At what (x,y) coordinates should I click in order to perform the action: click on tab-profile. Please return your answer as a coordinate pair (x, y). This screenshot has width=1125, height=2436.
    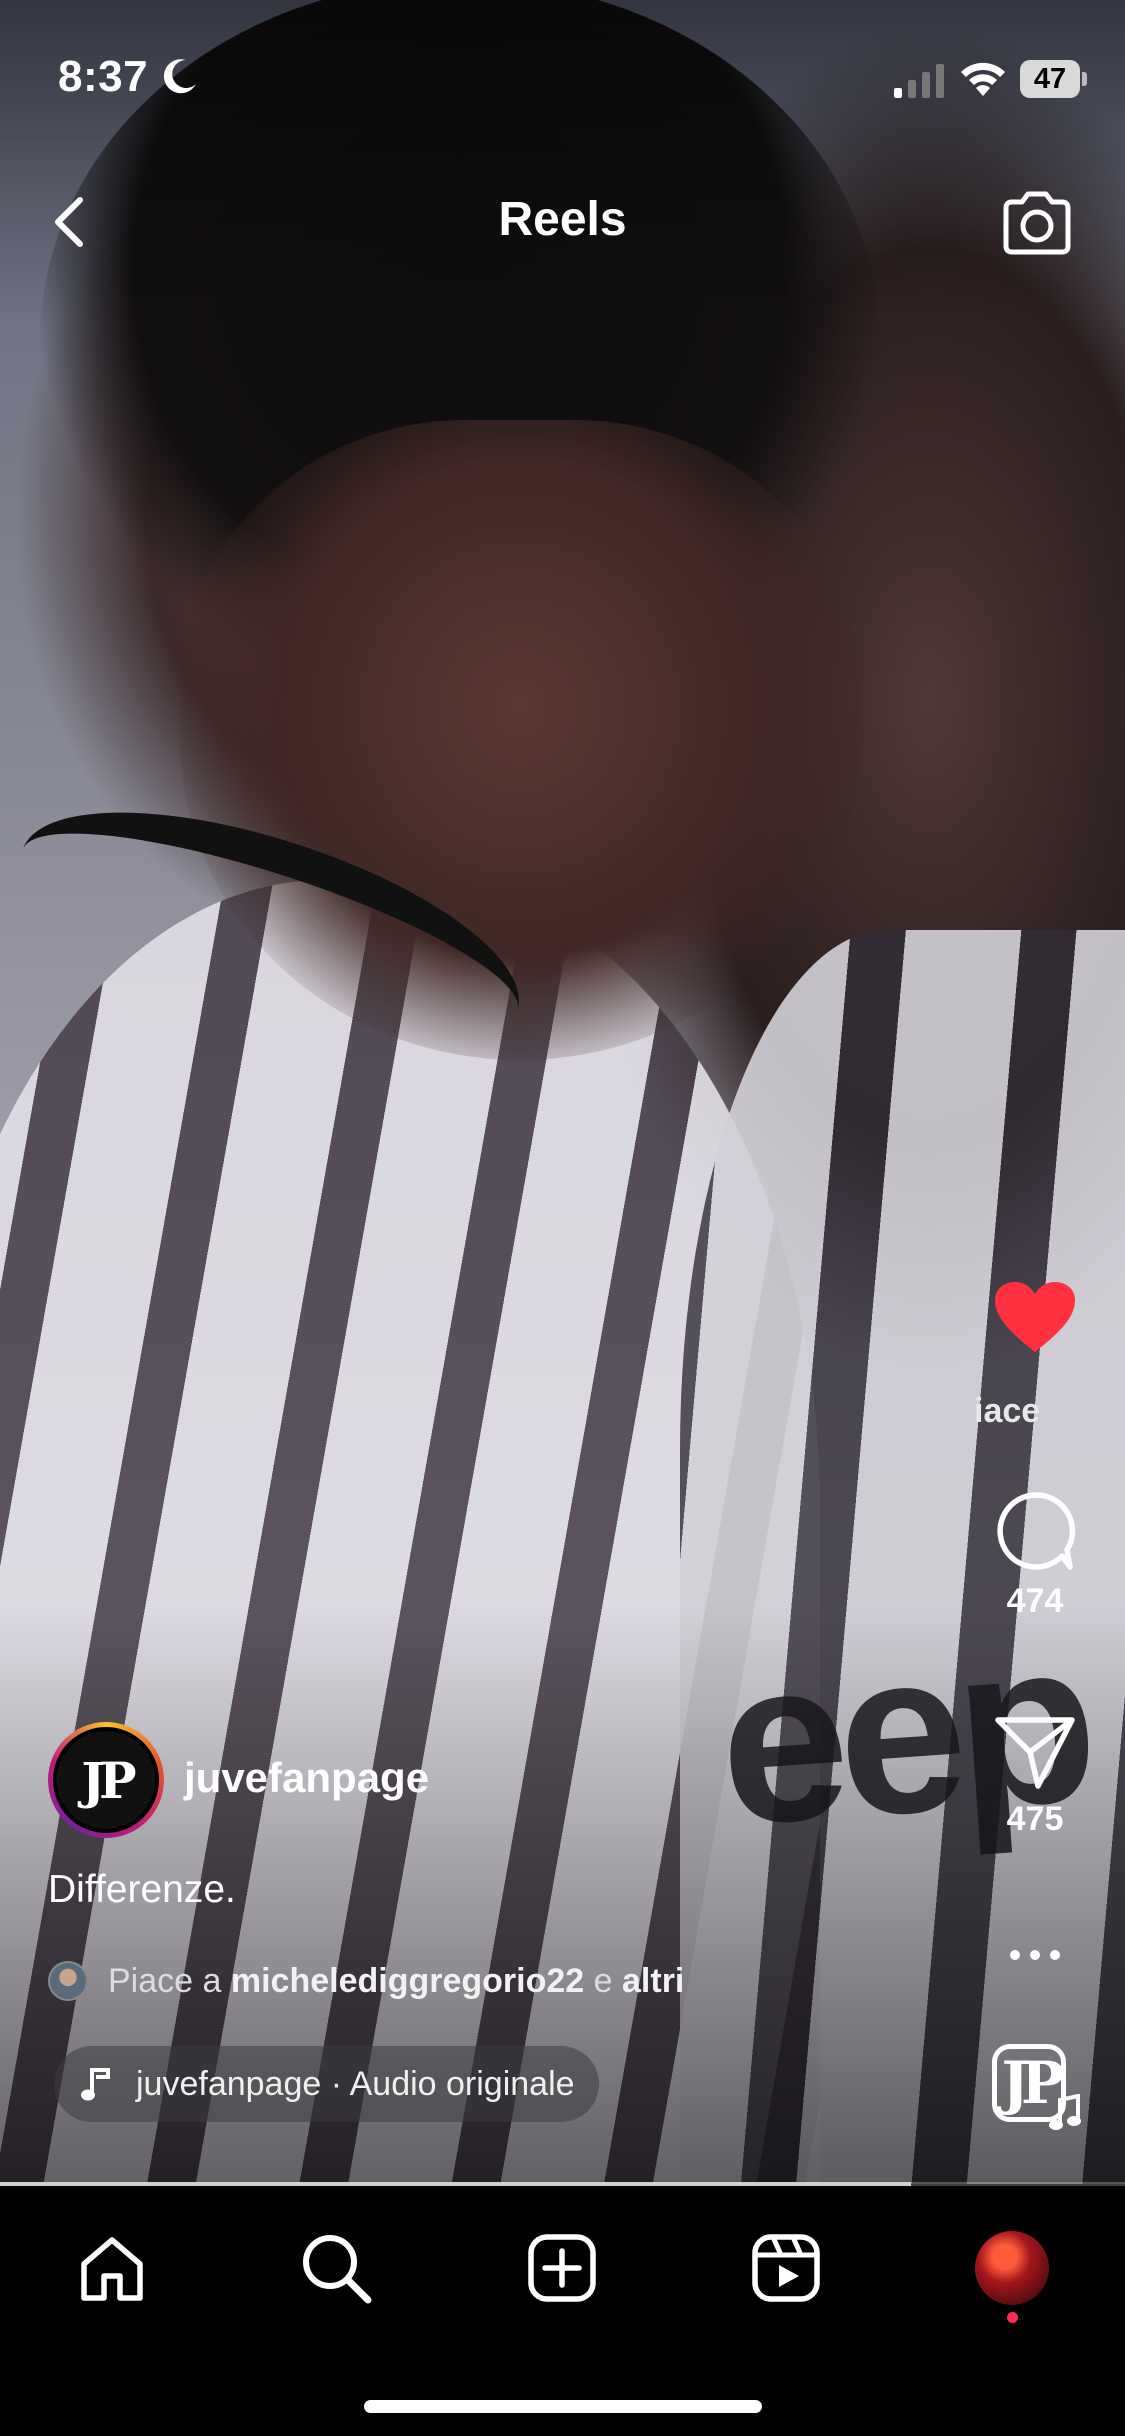
    Looking at the image, I should click on (1012, 2268).